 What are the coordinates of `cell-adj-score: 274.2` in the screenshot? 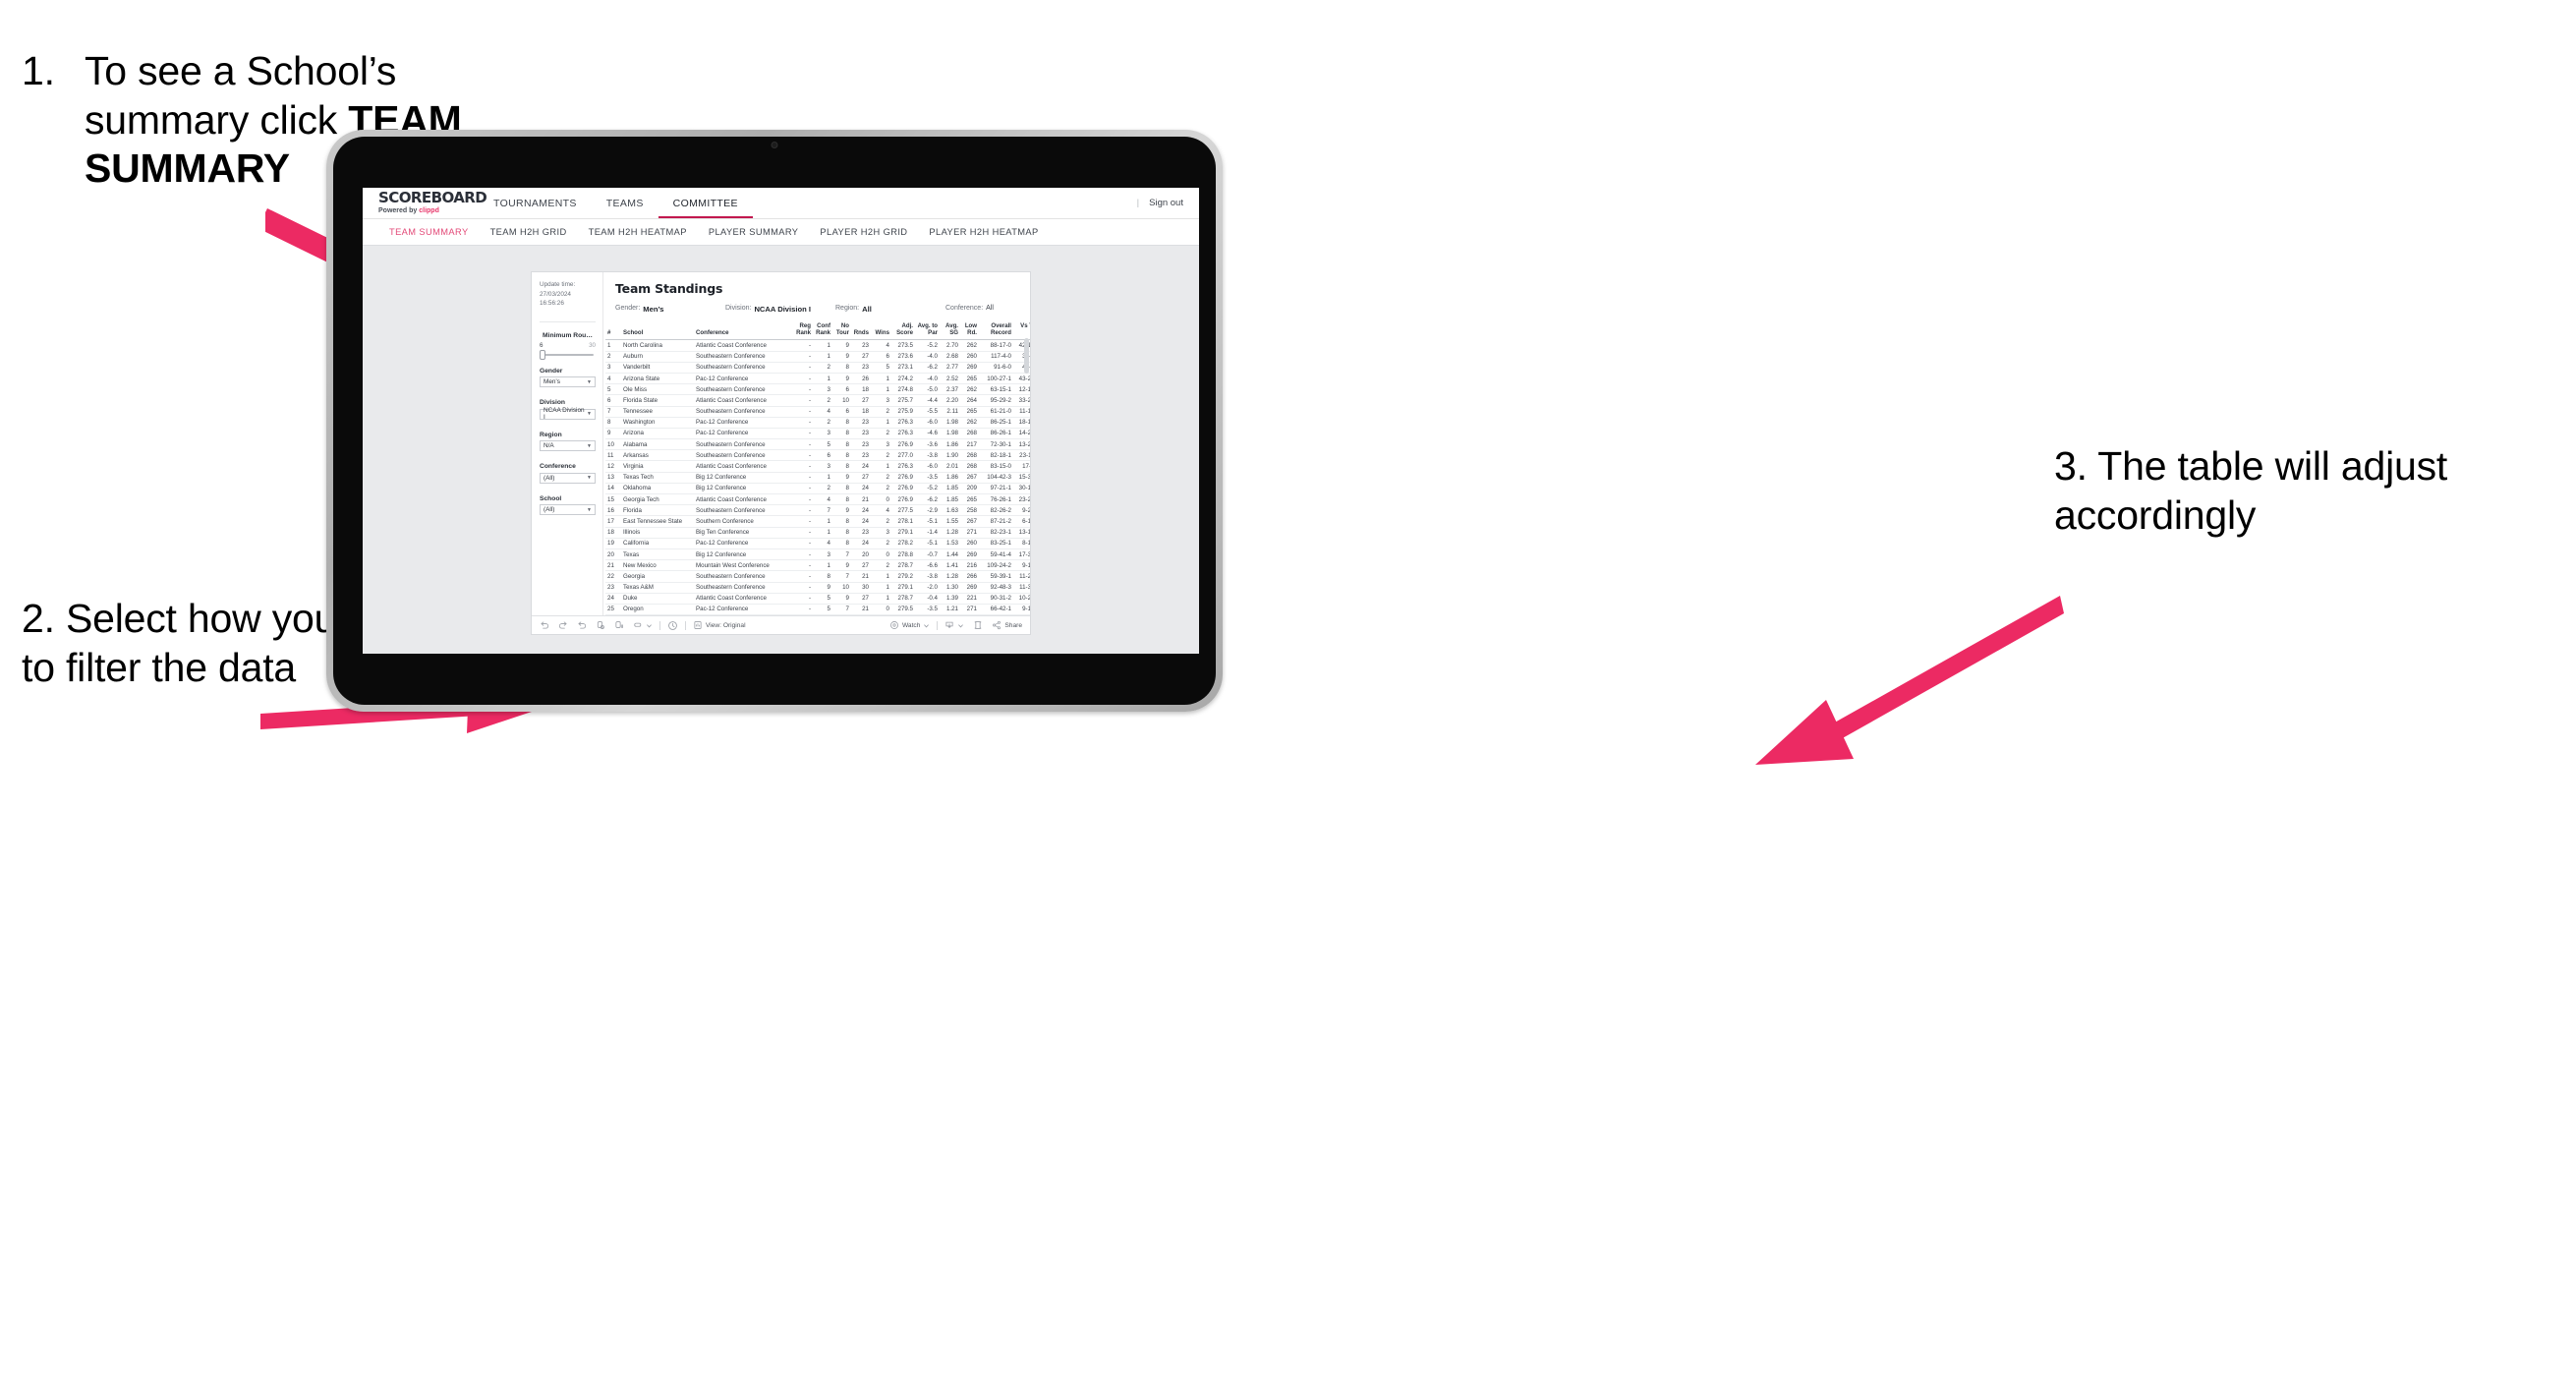 It's located at (903, 379).